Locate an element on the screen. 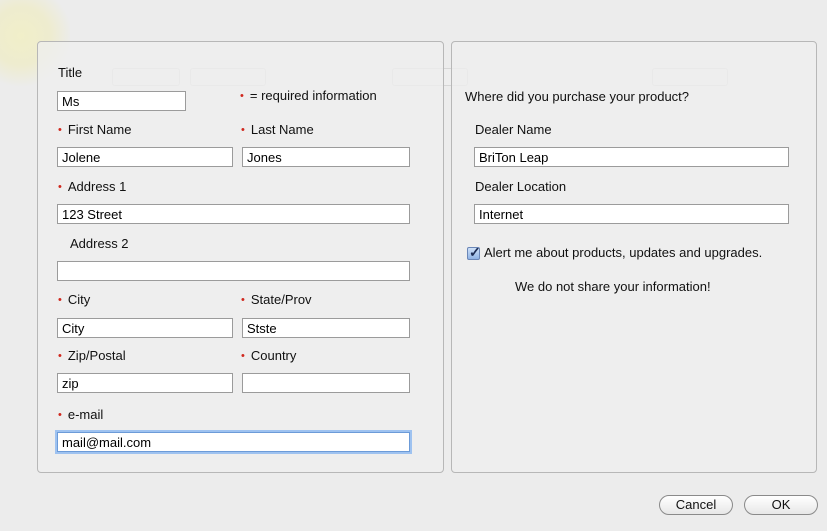 This screenshot has height=531, width=827. city-input is located at coordinates (145, 328).